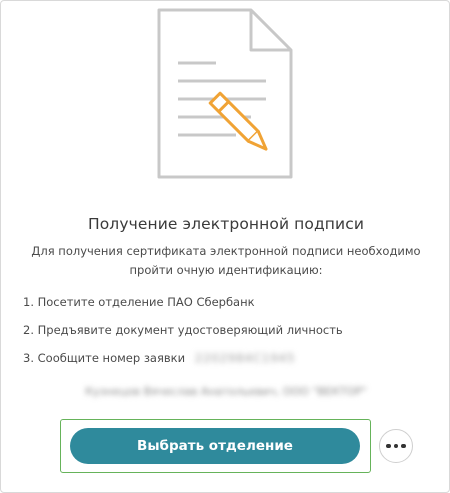 The image size is (450, 493). I want to click on step-item: 3. Сообщите номер заявки 2202984C1945, so click(228, 362).